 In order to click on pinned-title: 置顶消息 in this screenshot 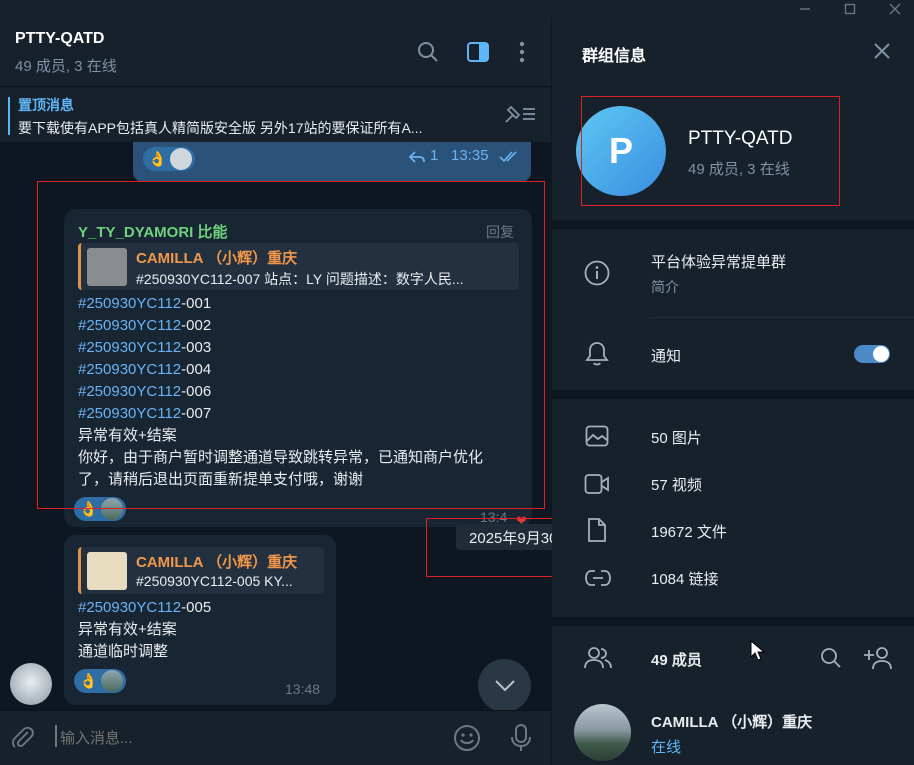, I will do `click(46, 105)`.